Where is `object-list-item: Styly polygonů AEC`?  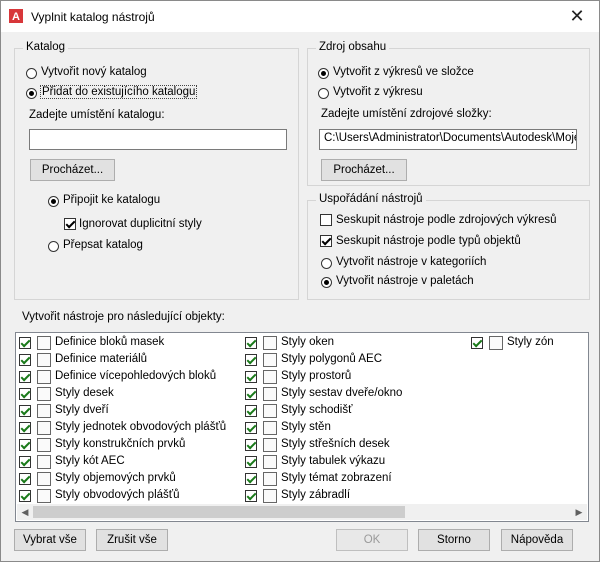 object-list-item: Styly polygonů AEC is located at coordinates (357, 360).